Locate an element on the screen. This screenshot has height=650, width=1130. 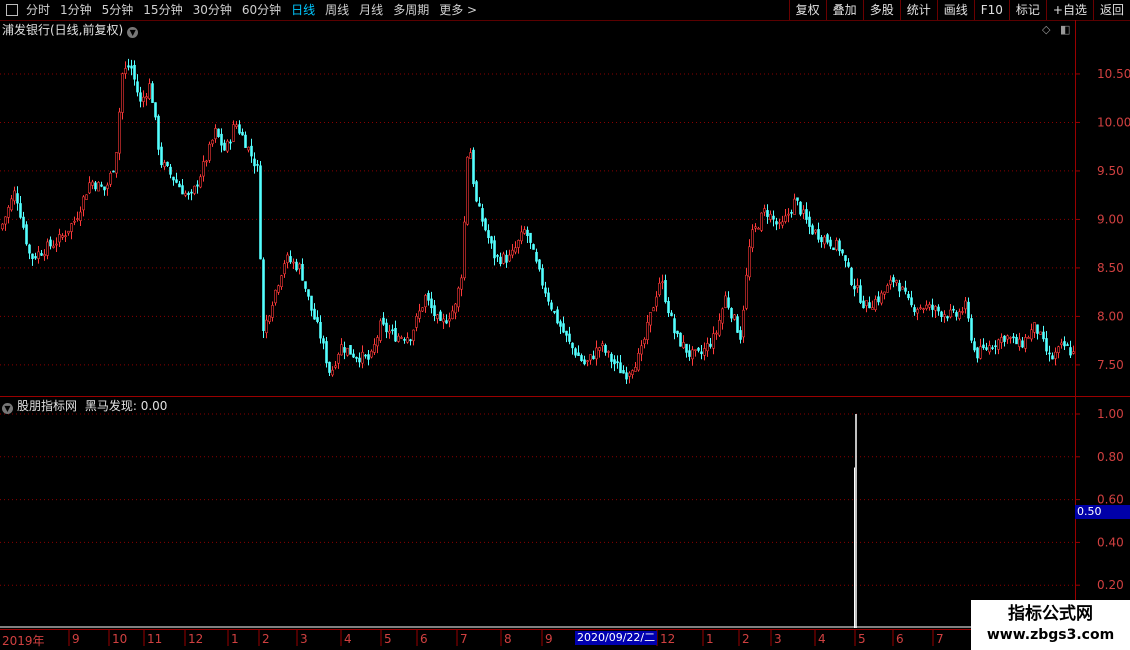
main-tick-label-3: 9.00 is located at coordinates (1110, 219).